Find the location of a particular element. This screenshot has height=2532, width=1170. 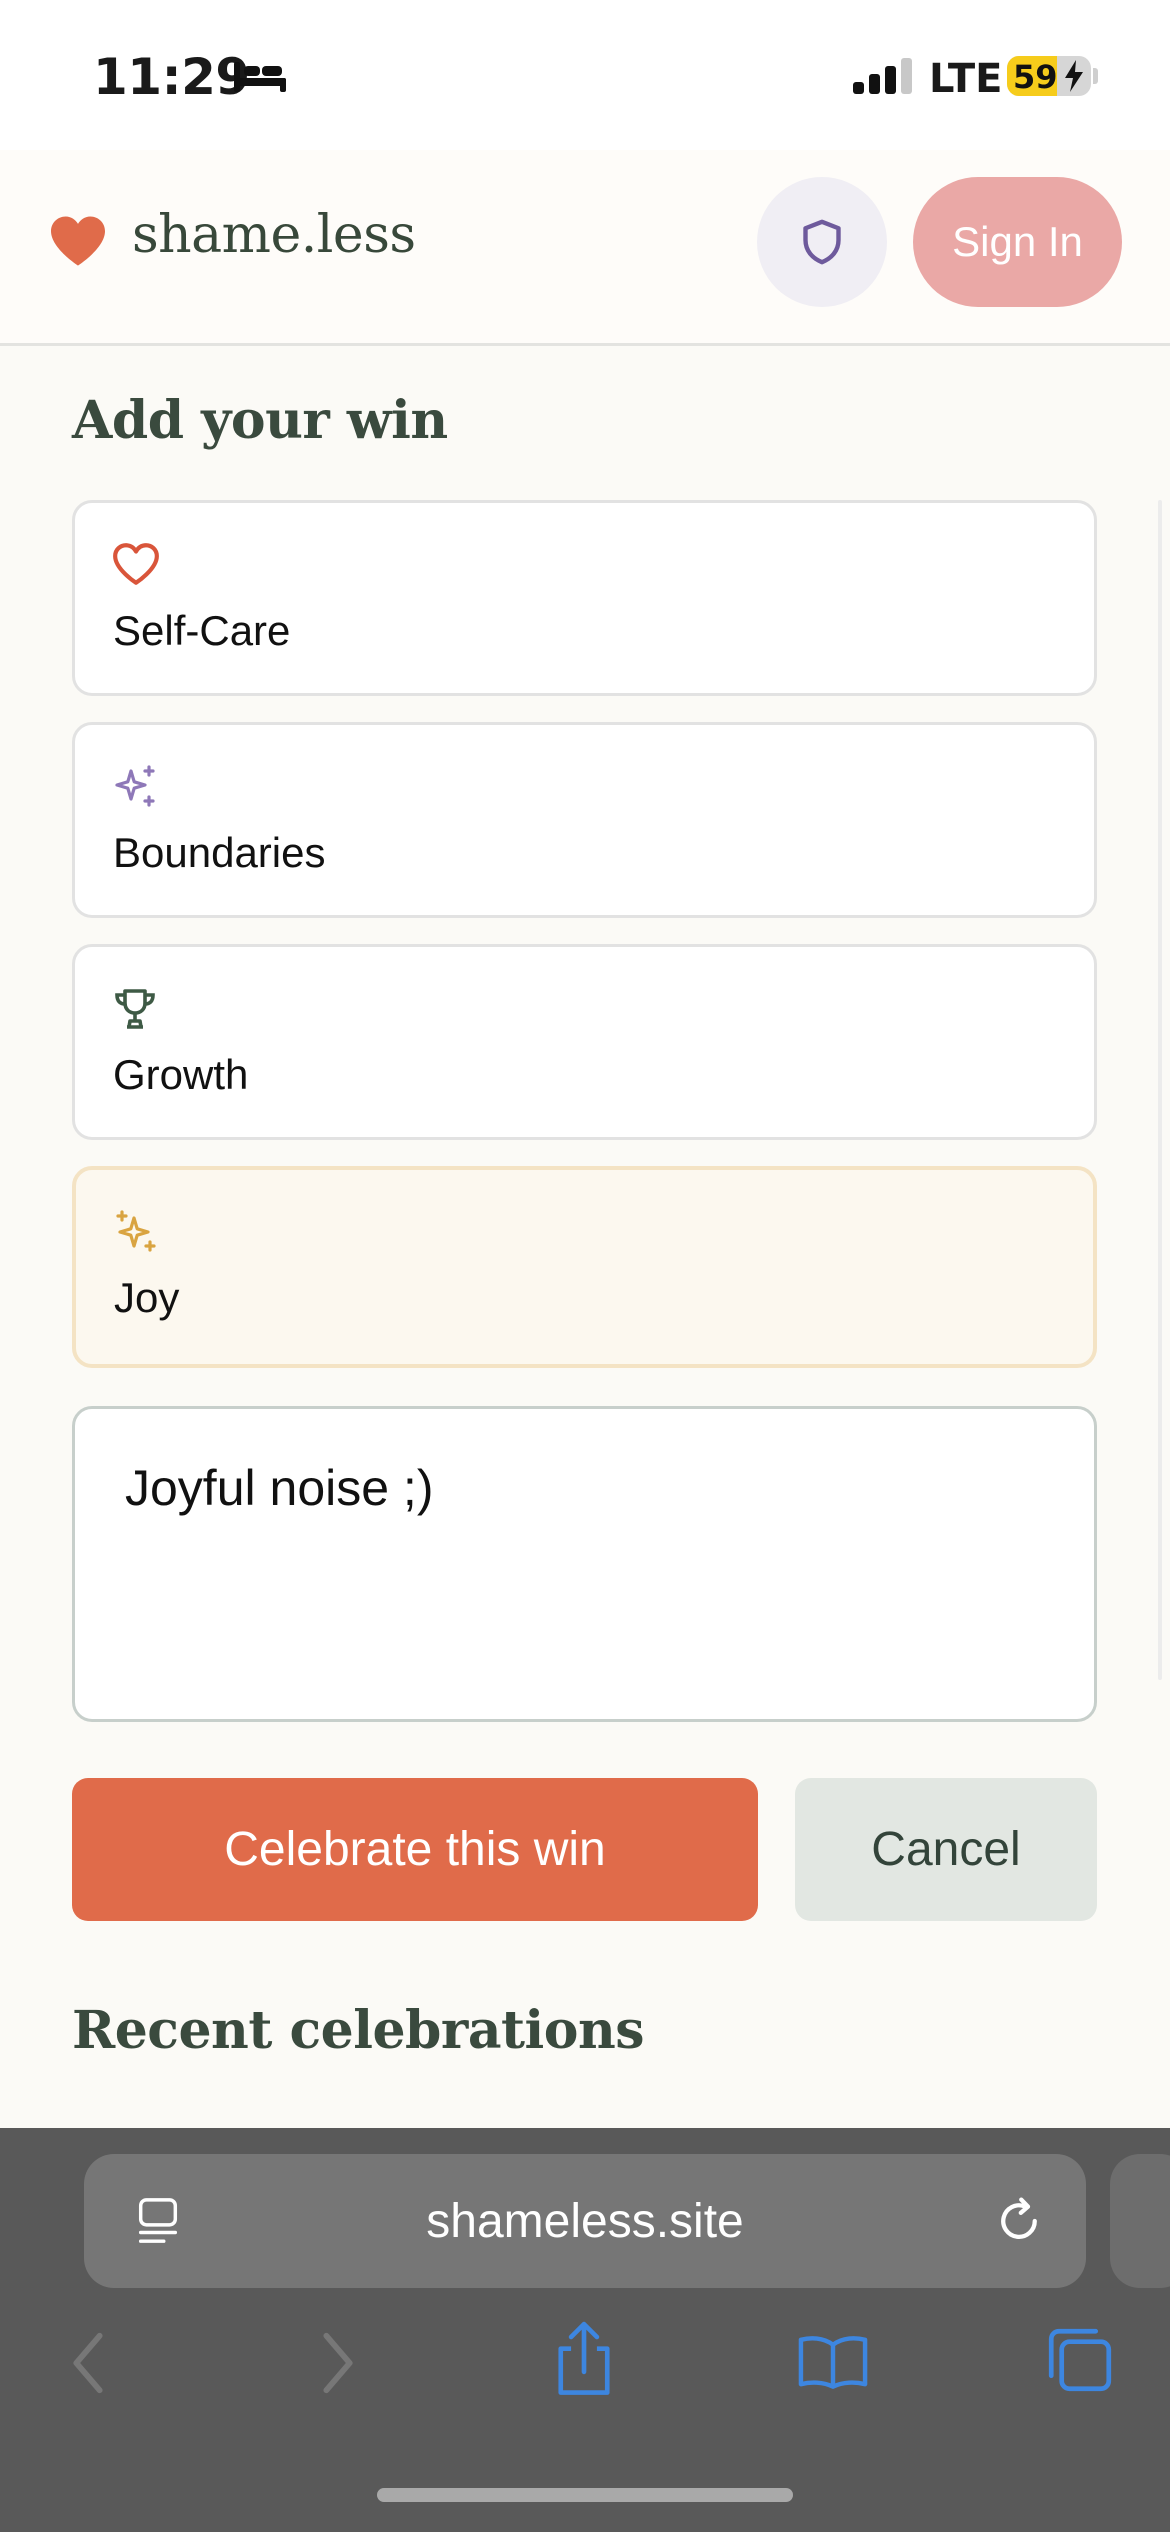

network-label: LTE is located at coordinates (966, 79).